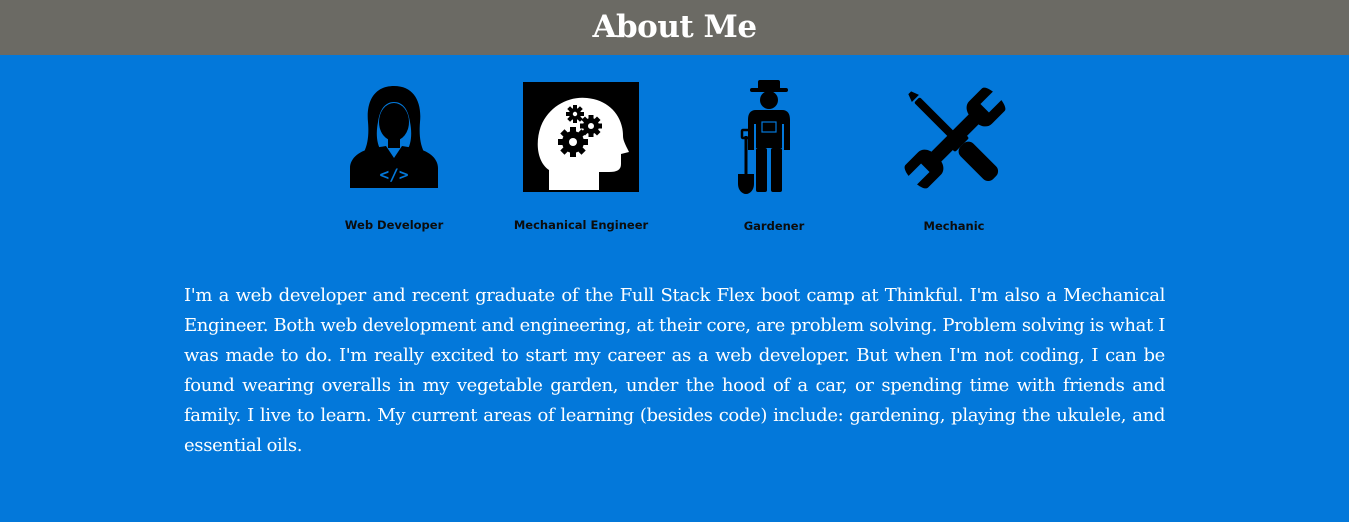  What do you see at coordinates (394, 225) in the screenshot?
I see `role-label-web-developer: Web Developer` at bounding box center [394, 225].